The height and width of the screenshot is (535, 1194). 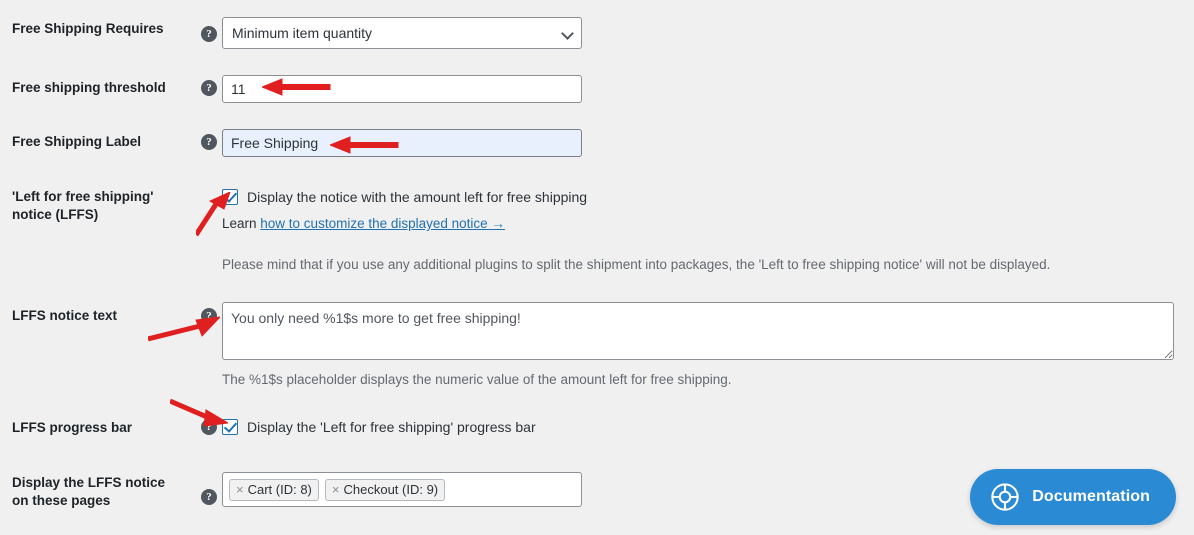 What do you see at coordinates (65, 315) in the screenshot?
I see `label-lffs-notice-text: LFFS notice text` at bounding box center [65, 315].